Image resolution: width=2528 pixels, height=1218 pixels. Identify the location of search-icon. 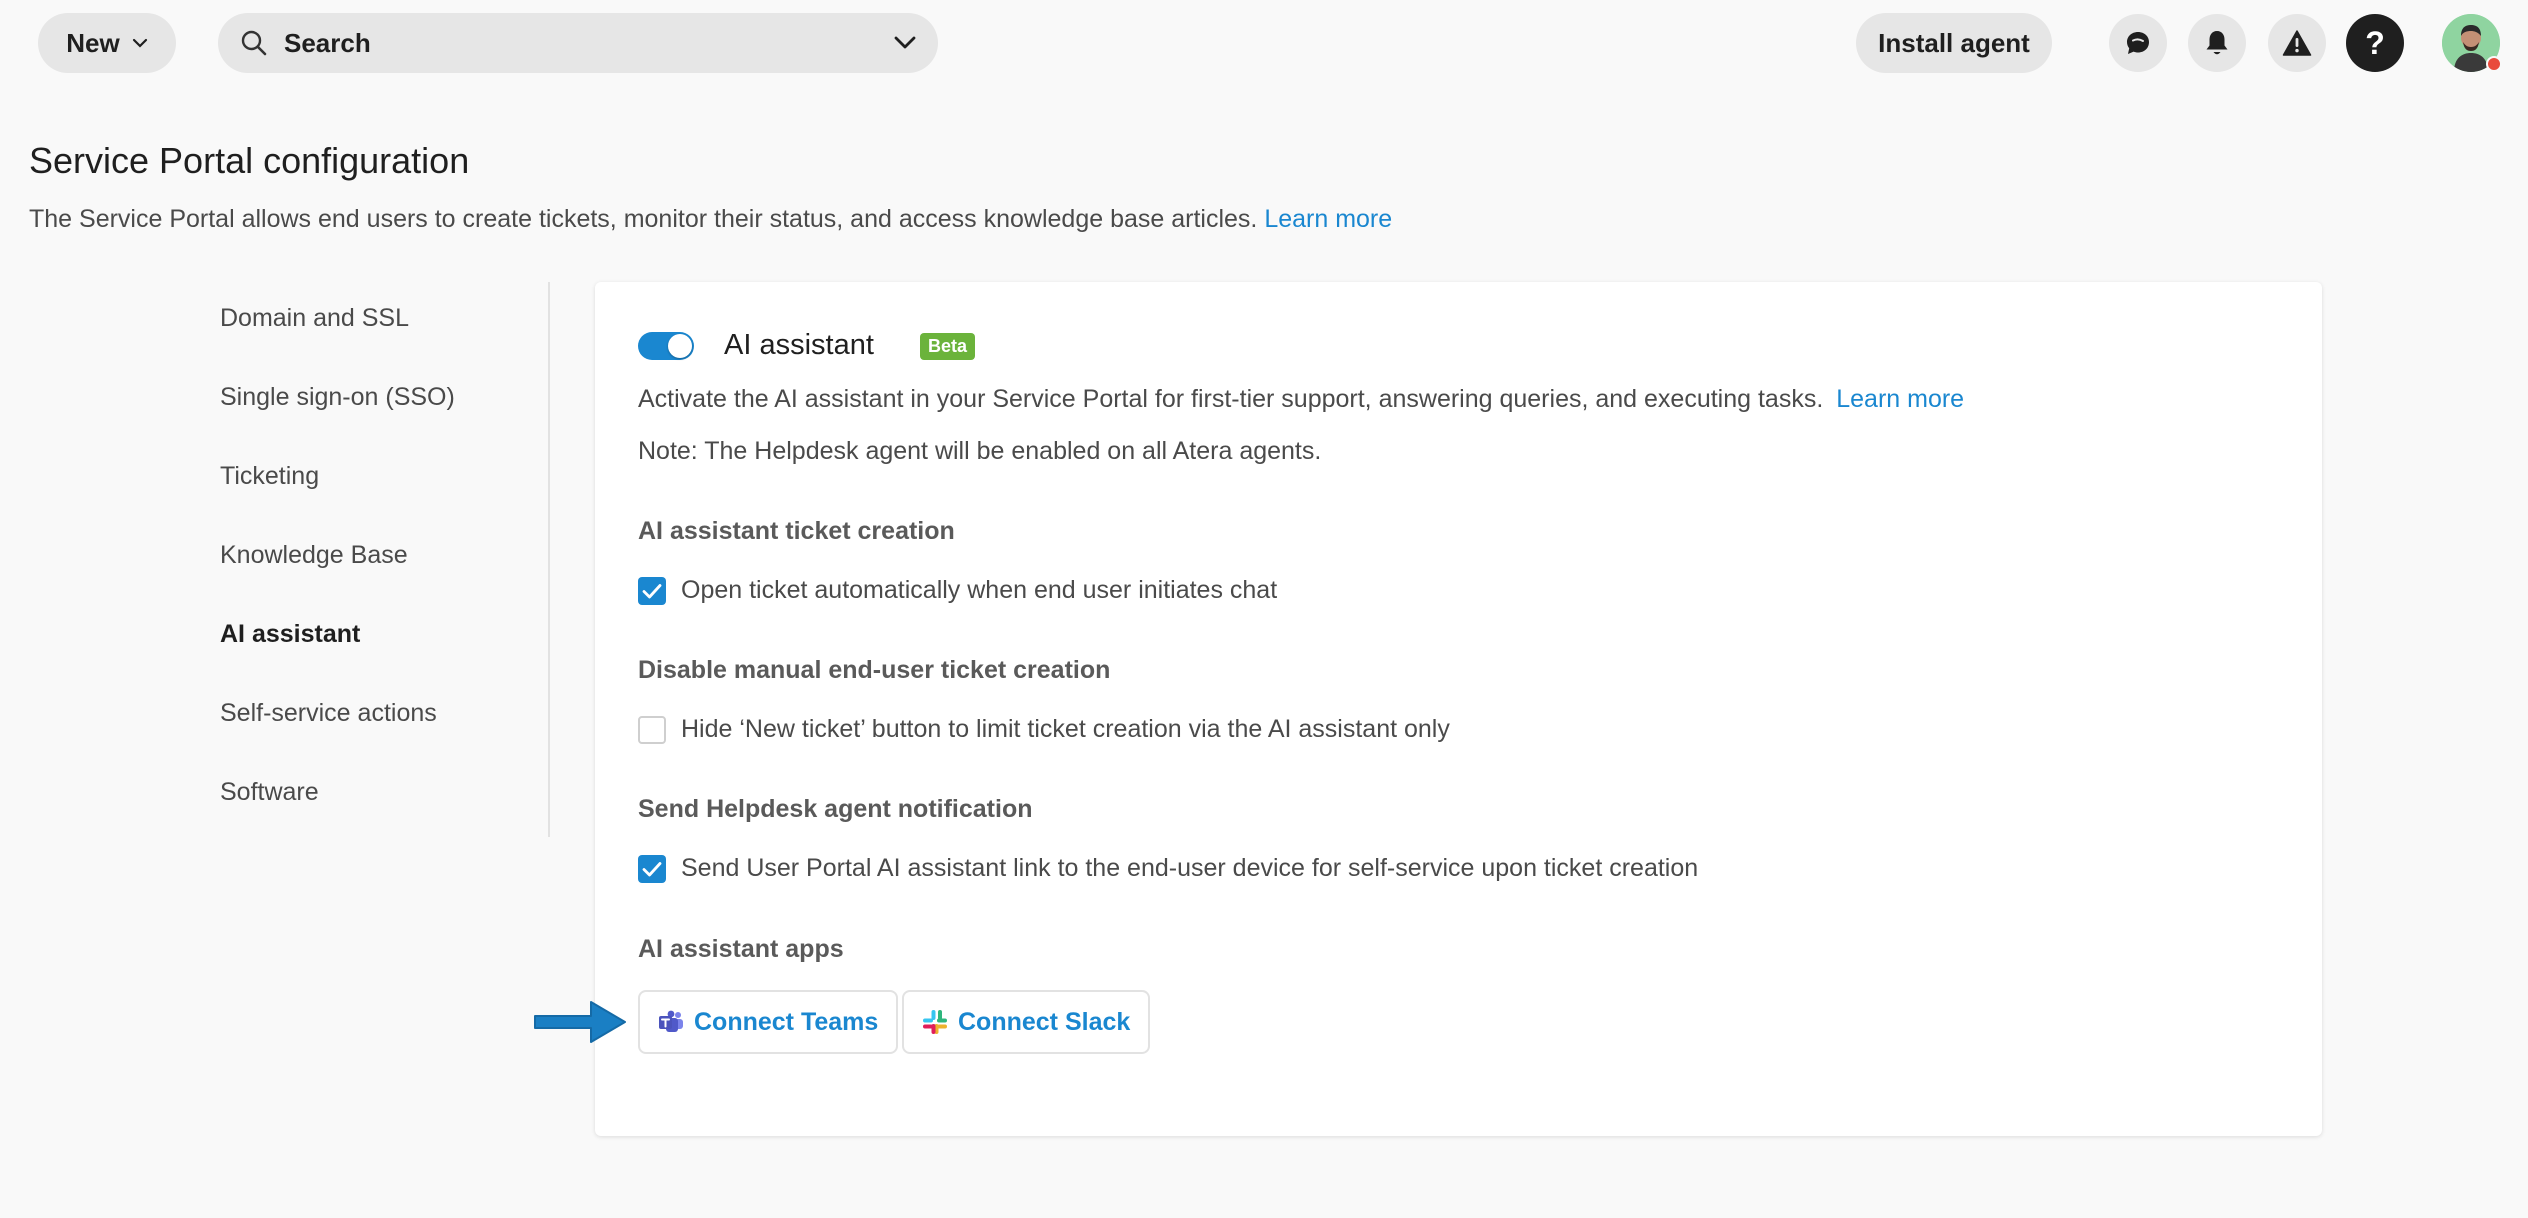
(254, 43).